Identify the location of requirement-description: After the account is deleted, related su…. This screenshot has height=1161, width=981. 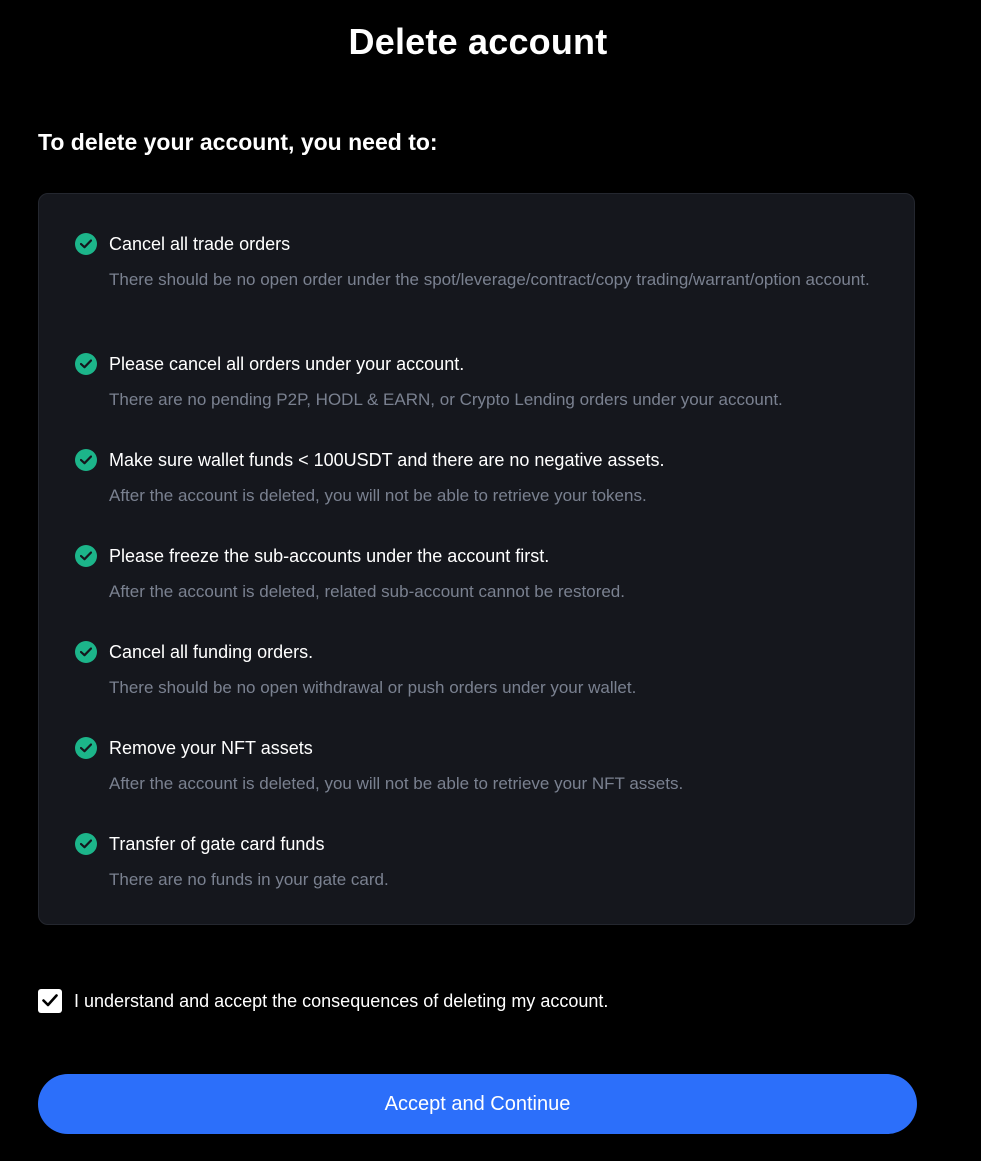
(367, 591).